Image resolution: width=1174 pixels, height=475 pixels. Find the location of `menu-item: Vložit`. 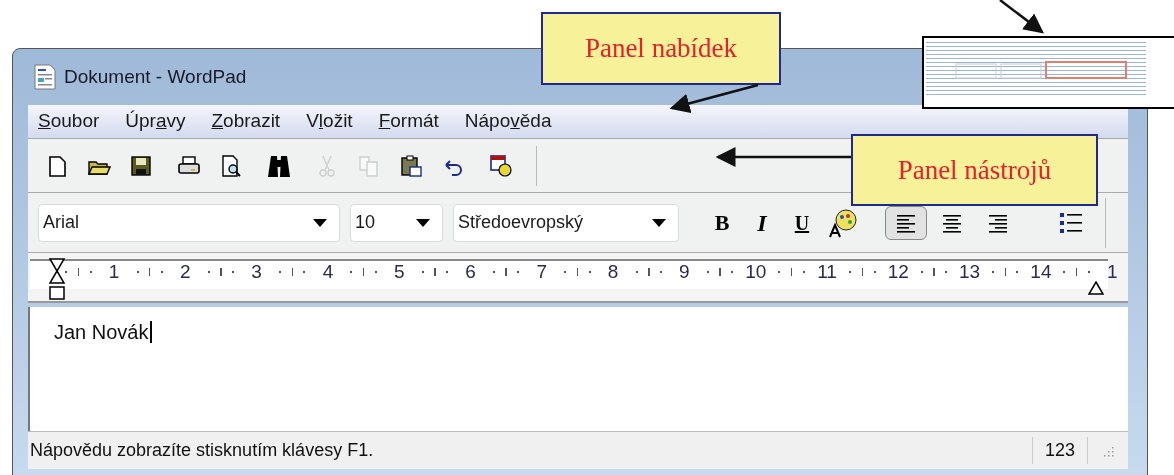

menu-item: Vložit is located at coordinates (329, 121).